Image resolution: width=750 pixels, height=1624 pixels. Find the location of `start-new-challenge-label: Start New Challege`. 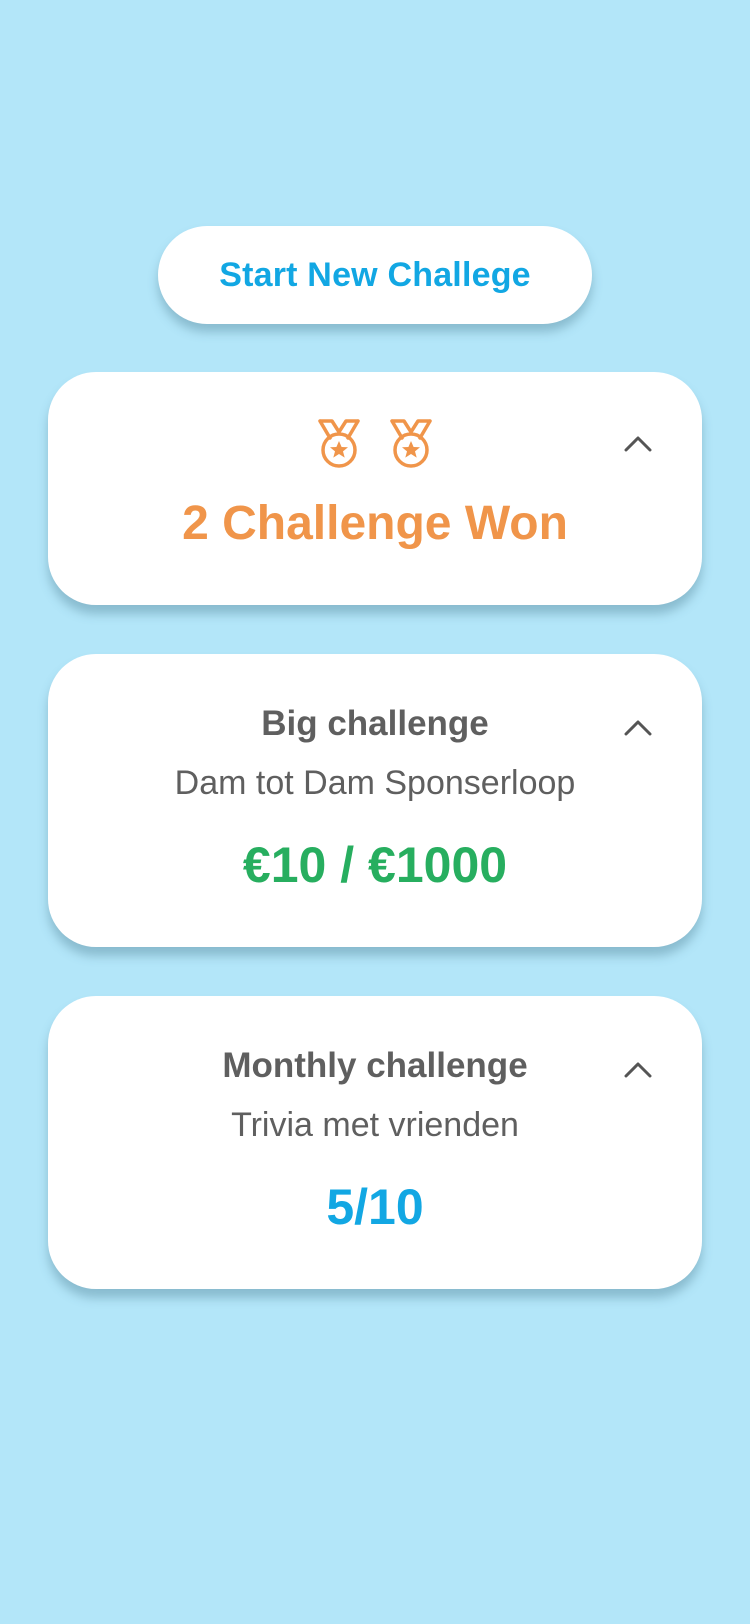

start-new-challenge-label: Start New Challege is located at coordinates (375, 274).